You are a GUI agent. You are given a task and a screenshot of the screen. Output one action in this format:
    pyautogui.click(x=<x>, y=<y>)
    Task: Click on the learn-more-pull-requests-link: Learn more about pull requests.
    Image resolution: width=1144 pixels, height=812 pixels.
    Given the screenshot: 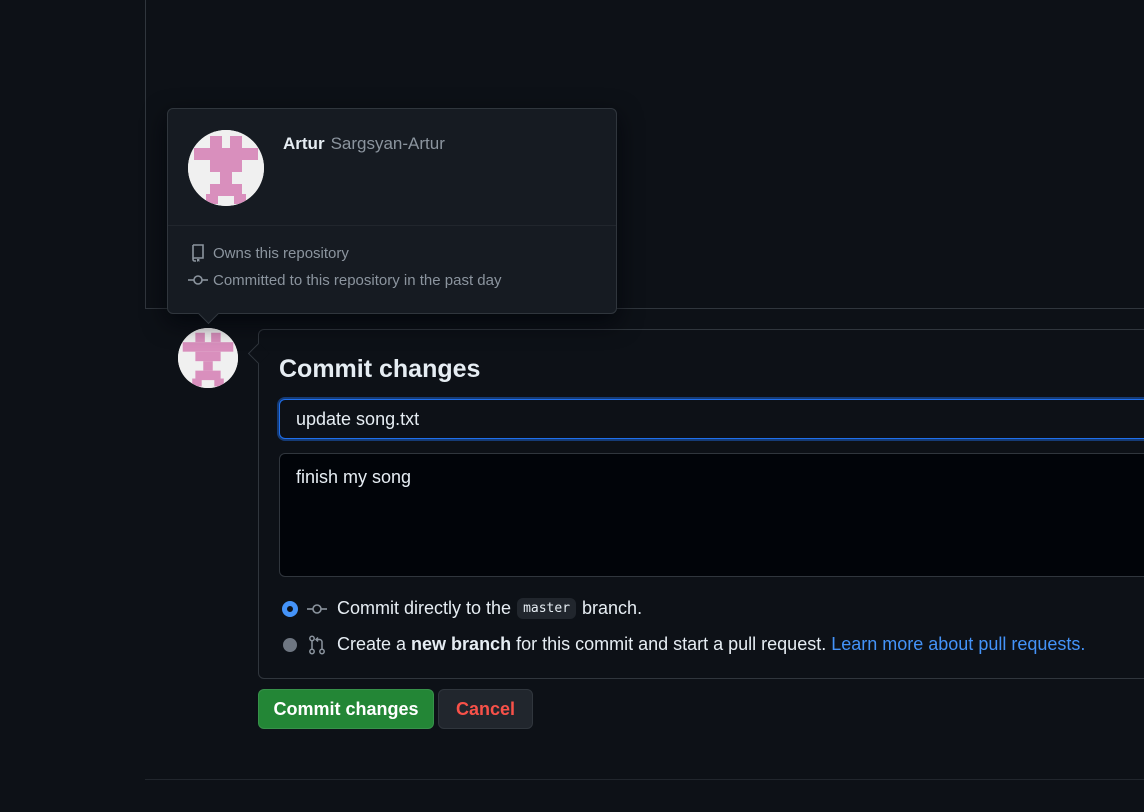 What is the action you would take?
    pyautogui.click(x=958, y=644)
    